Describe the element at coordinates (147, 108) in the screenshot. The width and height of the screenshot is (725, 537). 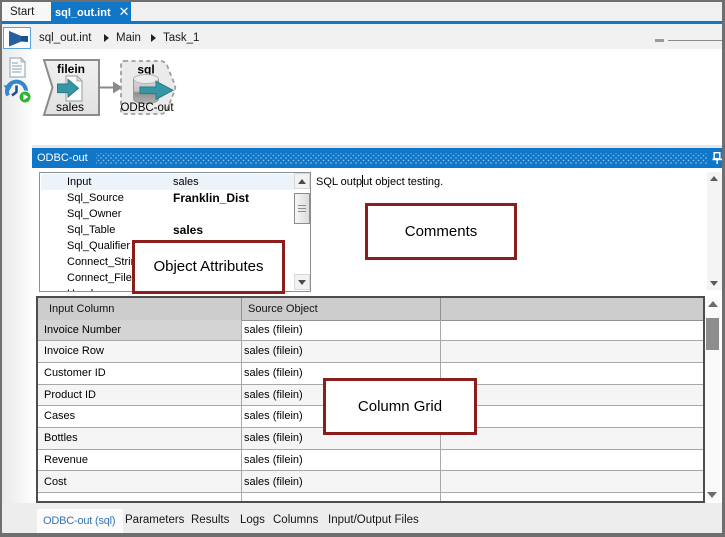
I see `svg-text: ODBC-out` at that location.